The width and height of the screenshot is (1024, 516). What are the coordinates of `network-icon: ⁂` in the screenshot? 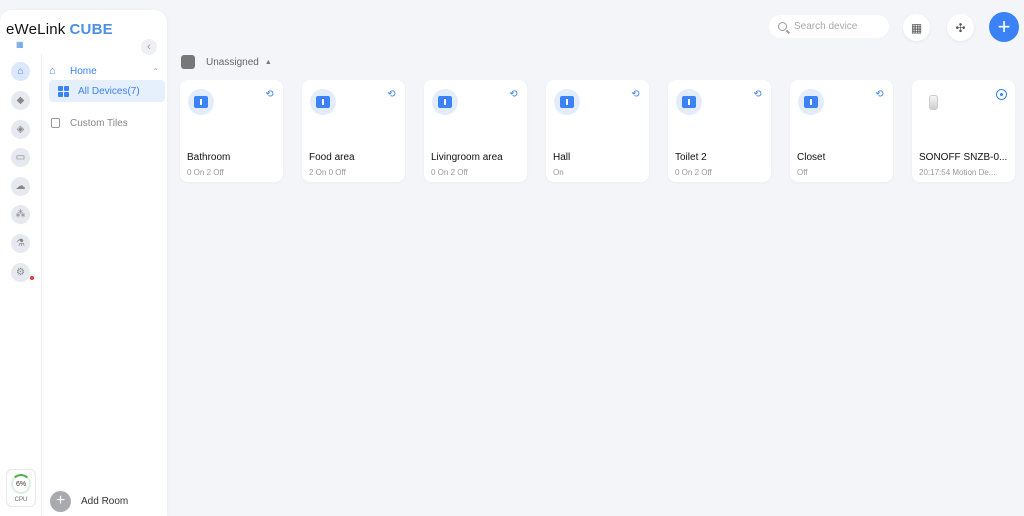 It's located at (20, 214).